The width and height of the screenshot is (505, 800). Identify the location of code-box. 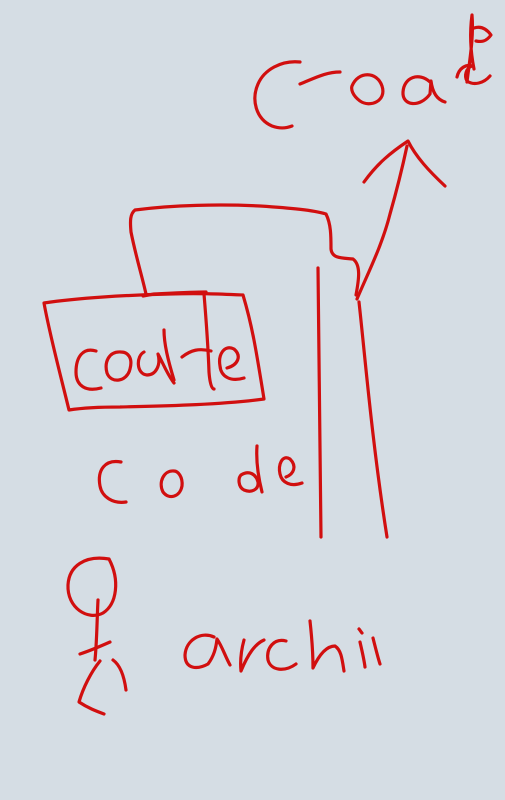
(154, 351).